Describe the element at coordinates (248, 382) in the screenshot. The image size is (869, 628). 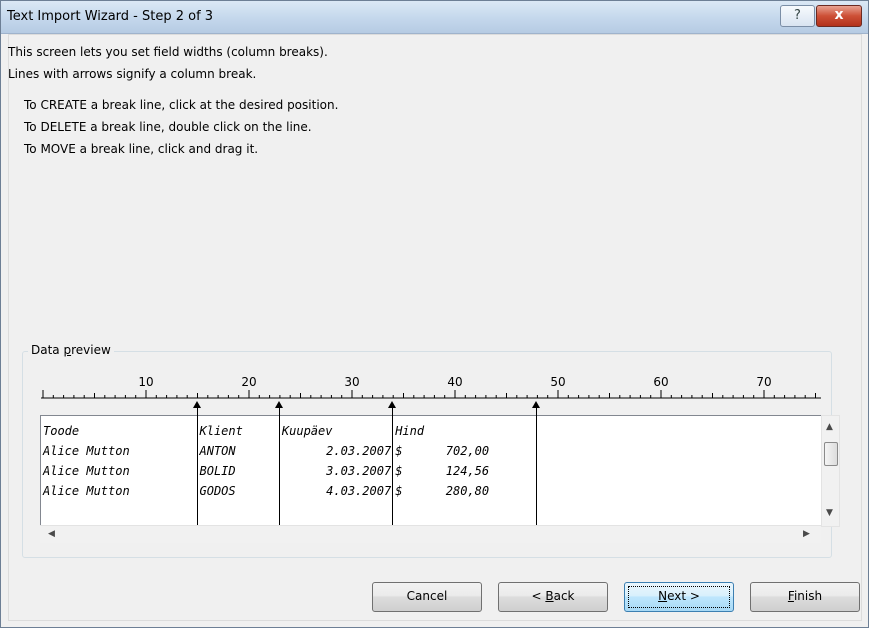
I see `ruler-tick-label: 20` at that location.